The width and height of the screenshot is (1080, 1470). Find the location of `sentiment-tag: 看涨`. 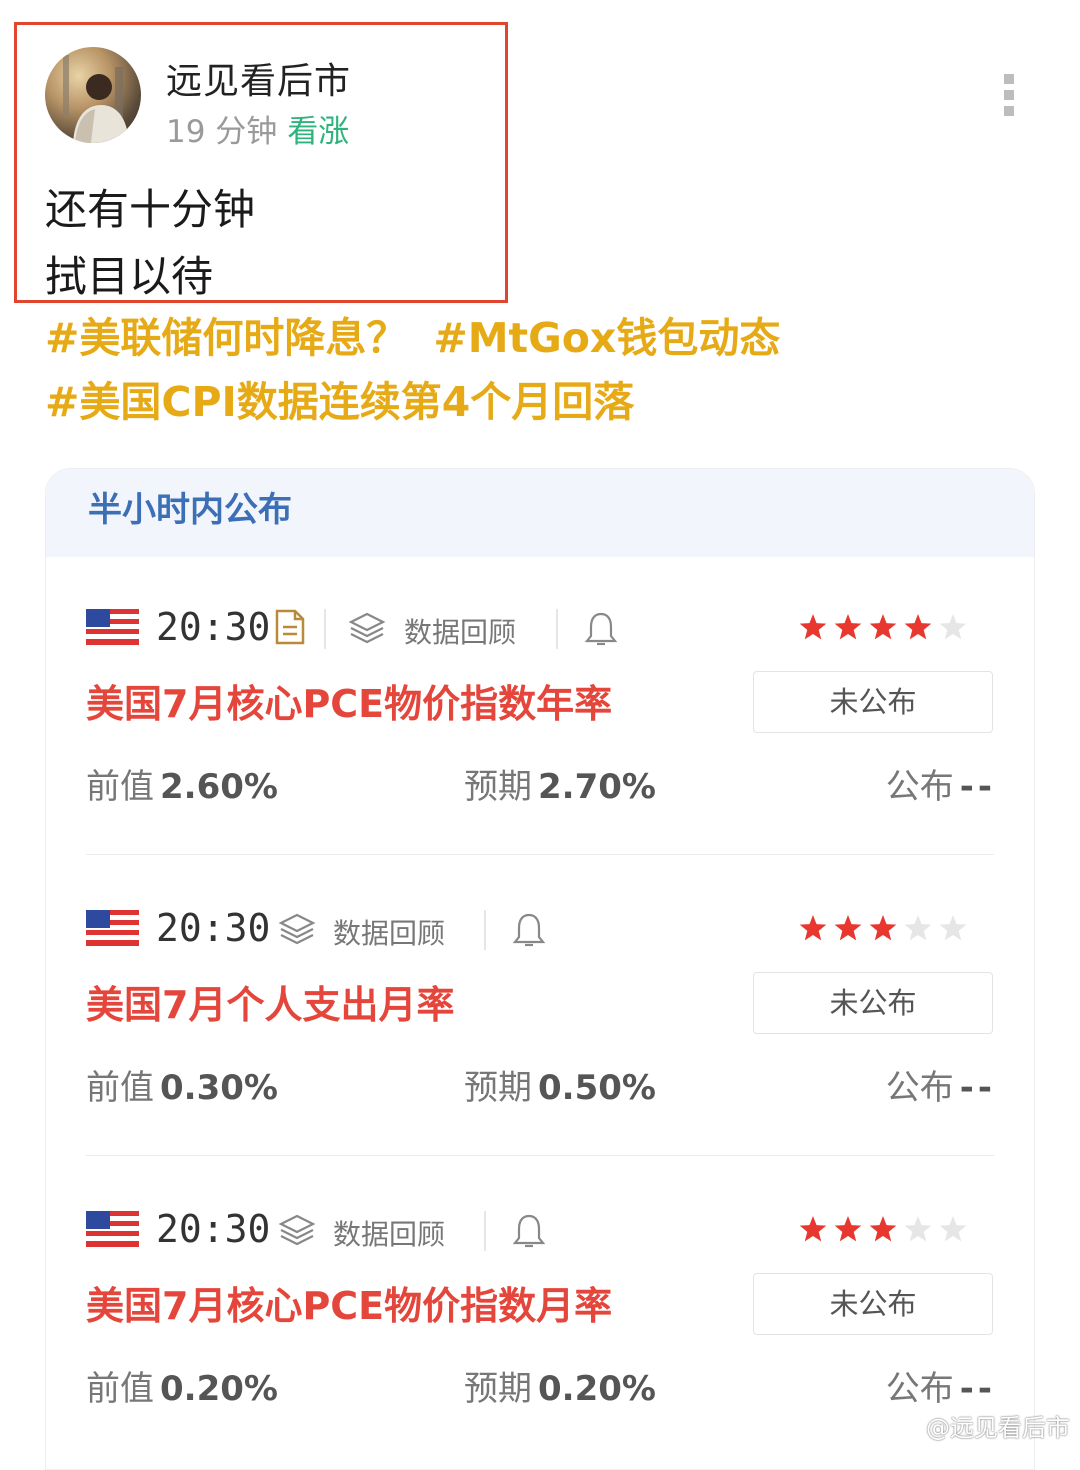

sentiment-tag: 看涨 is located at coordinates (318, 132).